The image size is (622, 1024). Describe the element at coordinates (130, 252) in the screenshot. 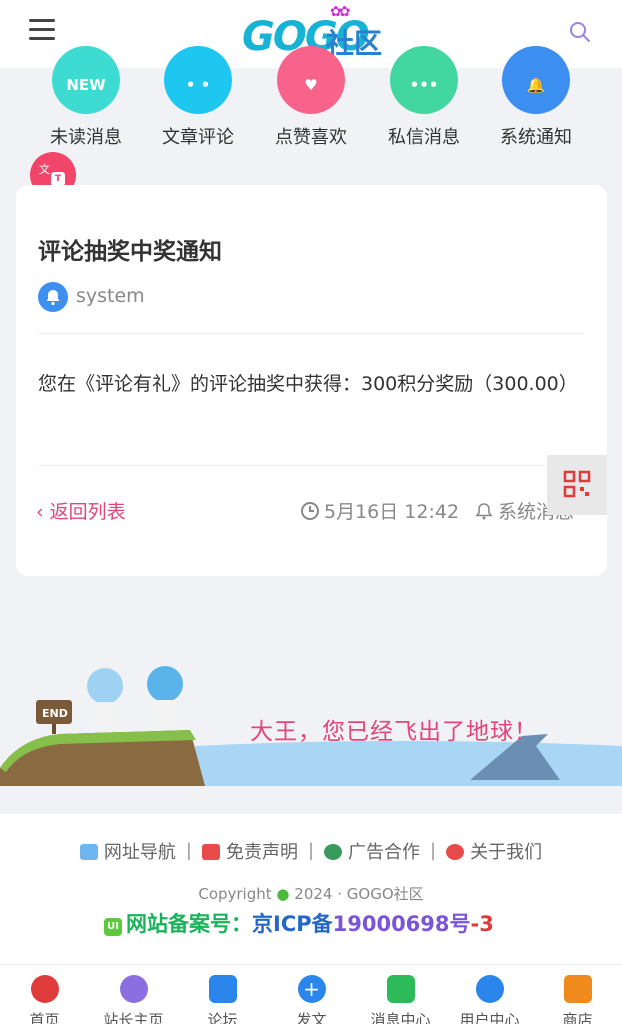

I see `notice-title: 评论抽奖中奖通知` at that location.